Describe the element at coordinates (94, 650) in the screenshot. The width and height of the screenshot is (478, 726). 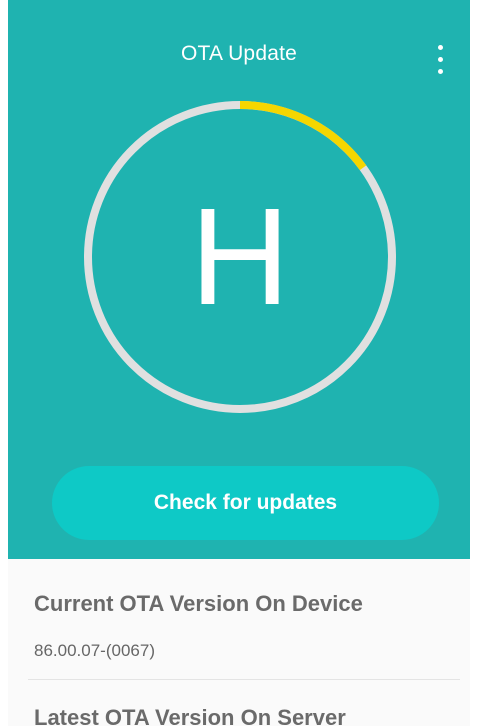
I see `current-version-value: 86.00.07-(0067)` at that location.